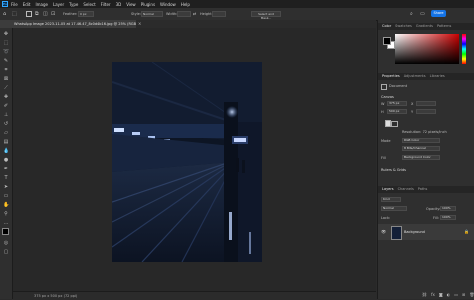  Describe the element at coordinates (219, 14) in the screenshot. I see `height-input` at that location.